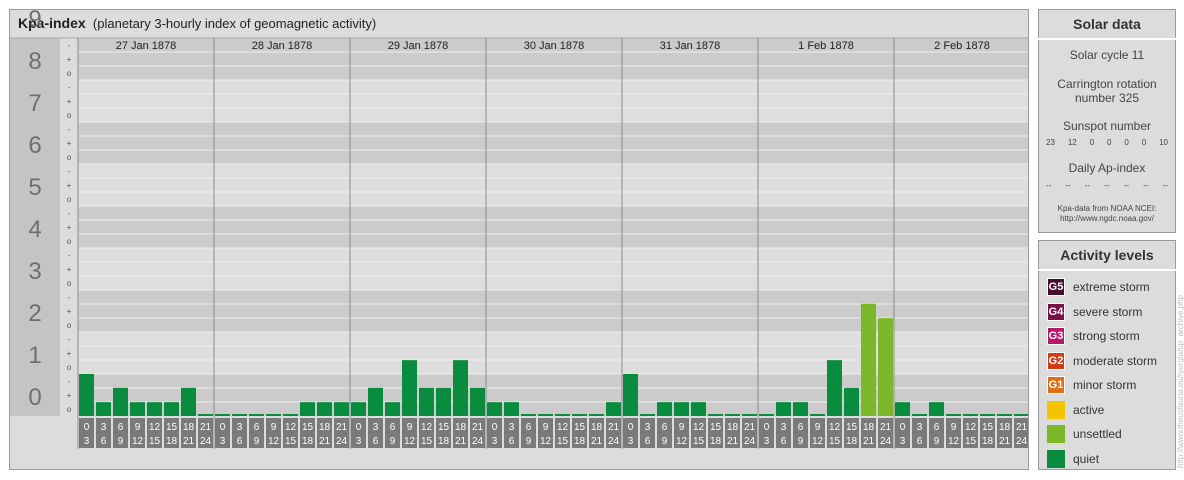  I want to click on level-swatch, so click(1056, 458).